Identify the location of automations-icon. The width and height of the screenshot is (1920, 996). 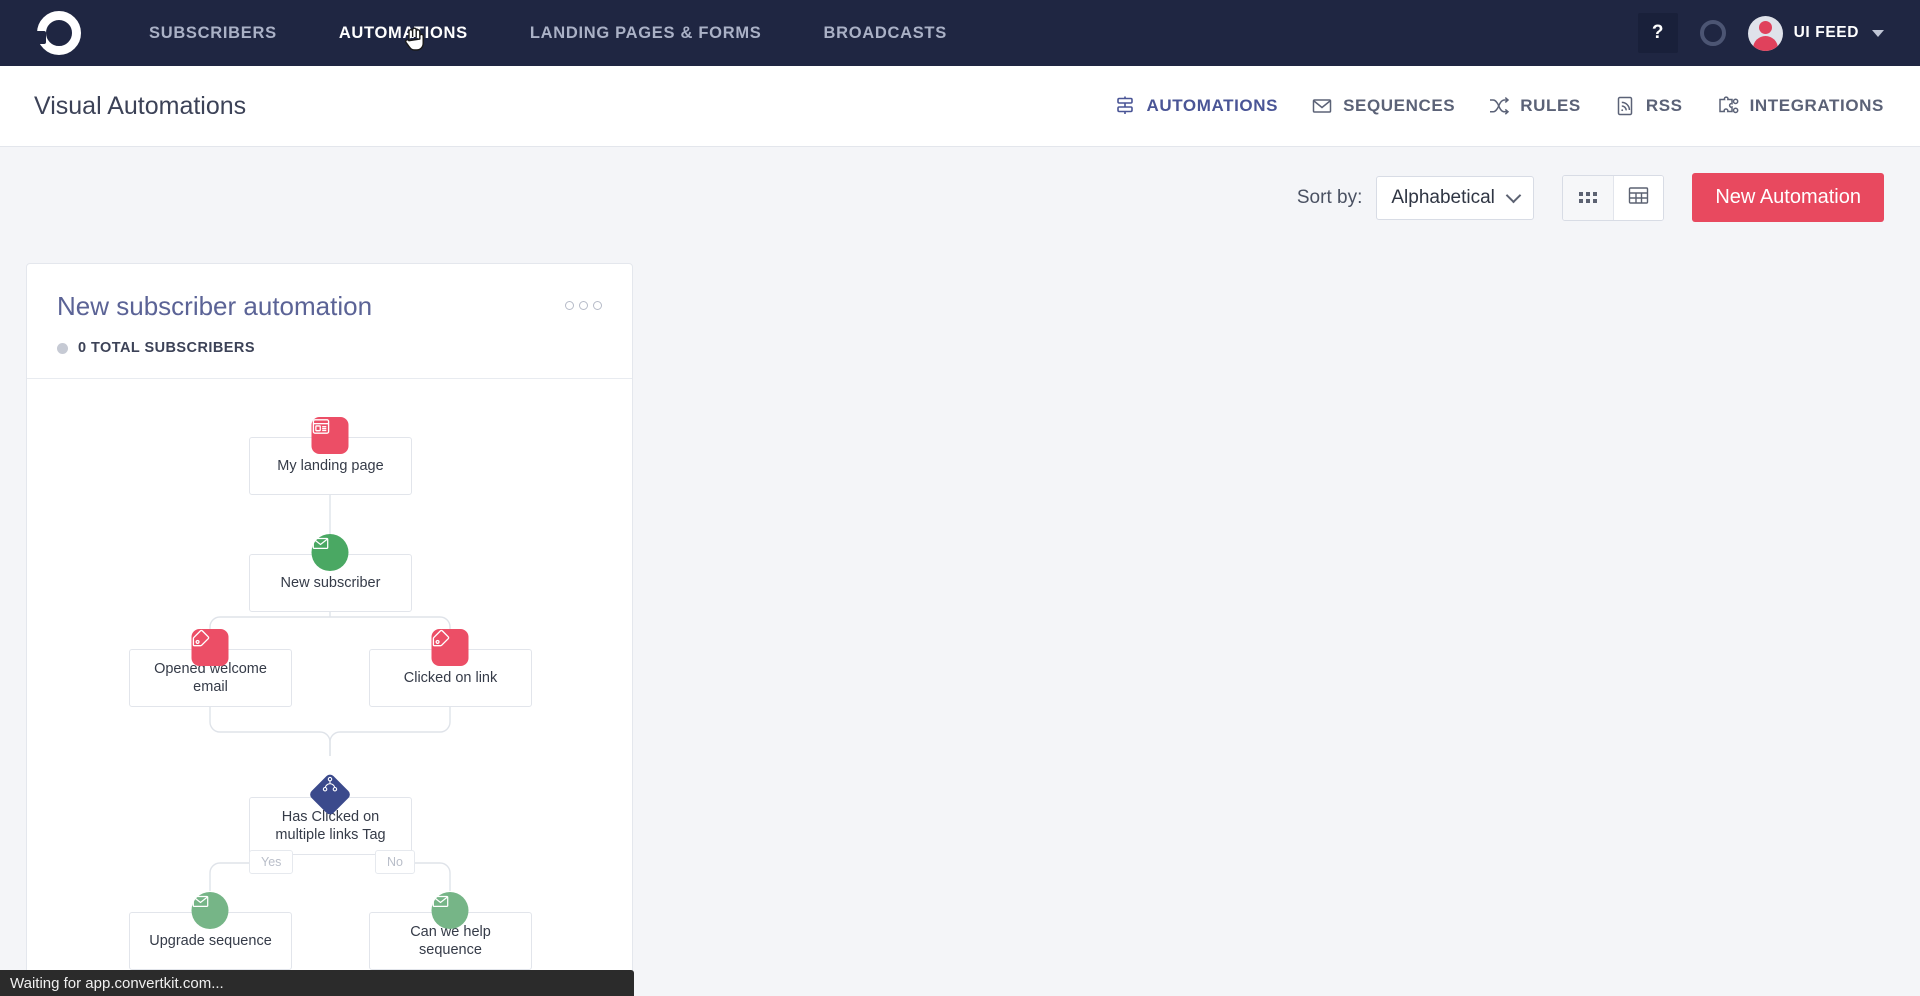
(1125, 106).